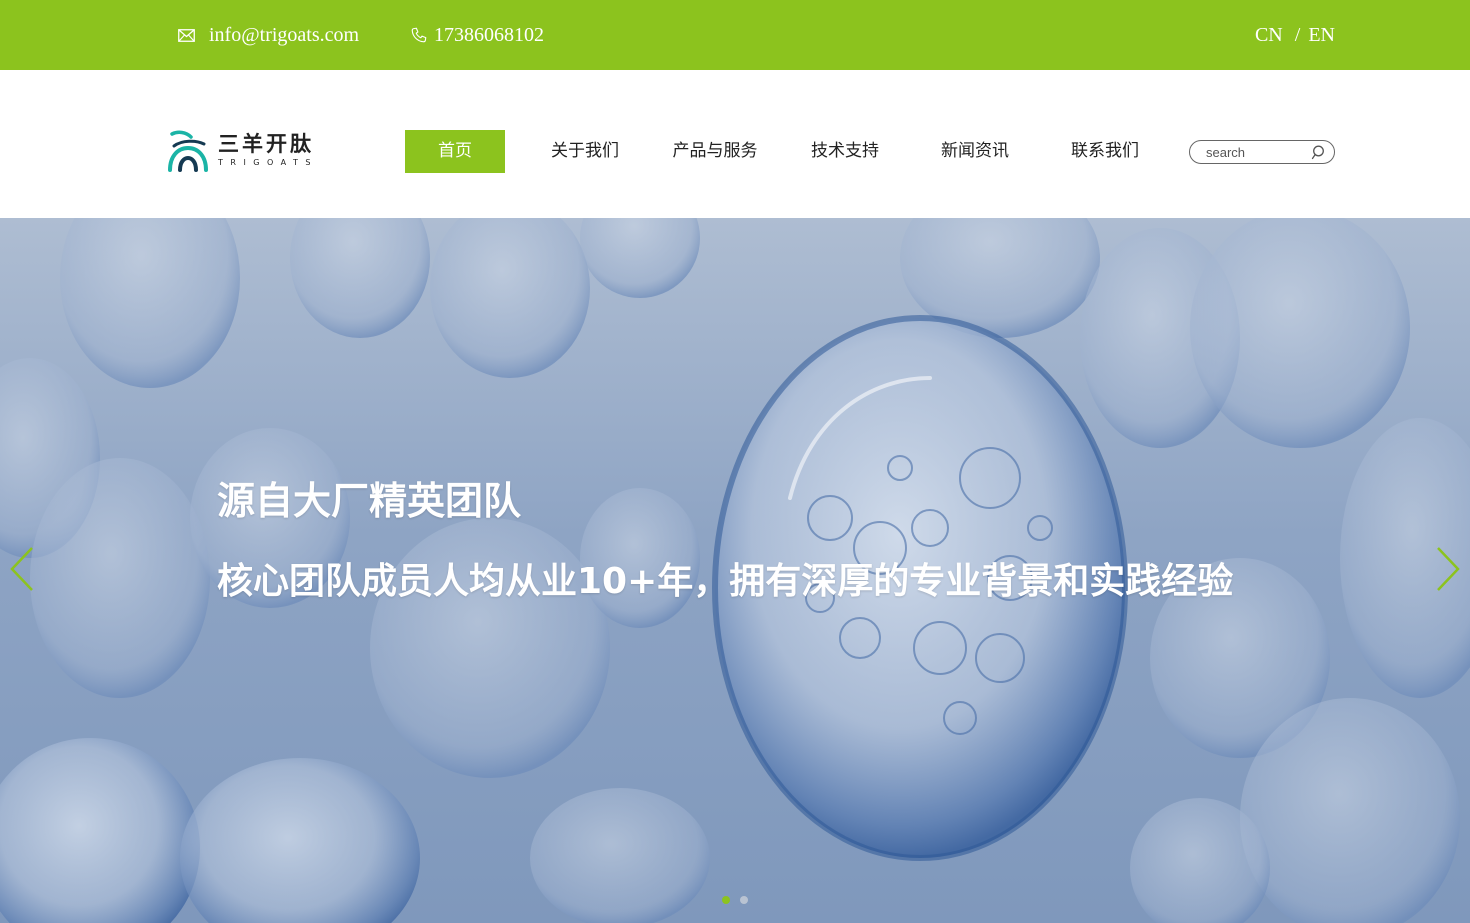 The image size is (1470, 923). What do you see at coordinates (1105, 151) in the screenshot?
I see `nav-item-contact: 联系我们` at bounding box center [1105, 151].